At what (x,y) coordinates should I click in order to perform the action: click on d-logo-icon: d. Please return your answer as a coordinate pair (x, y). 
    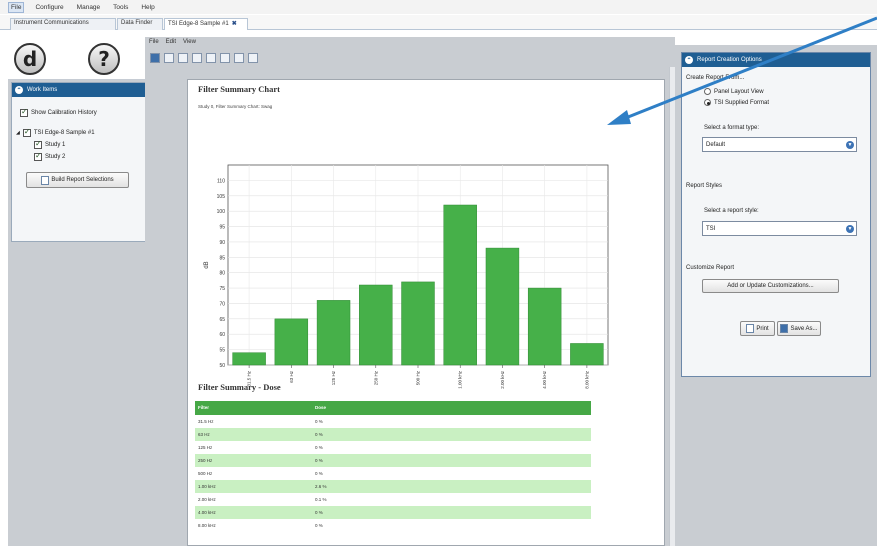
    Looking at the image, I should click on (30, 59).